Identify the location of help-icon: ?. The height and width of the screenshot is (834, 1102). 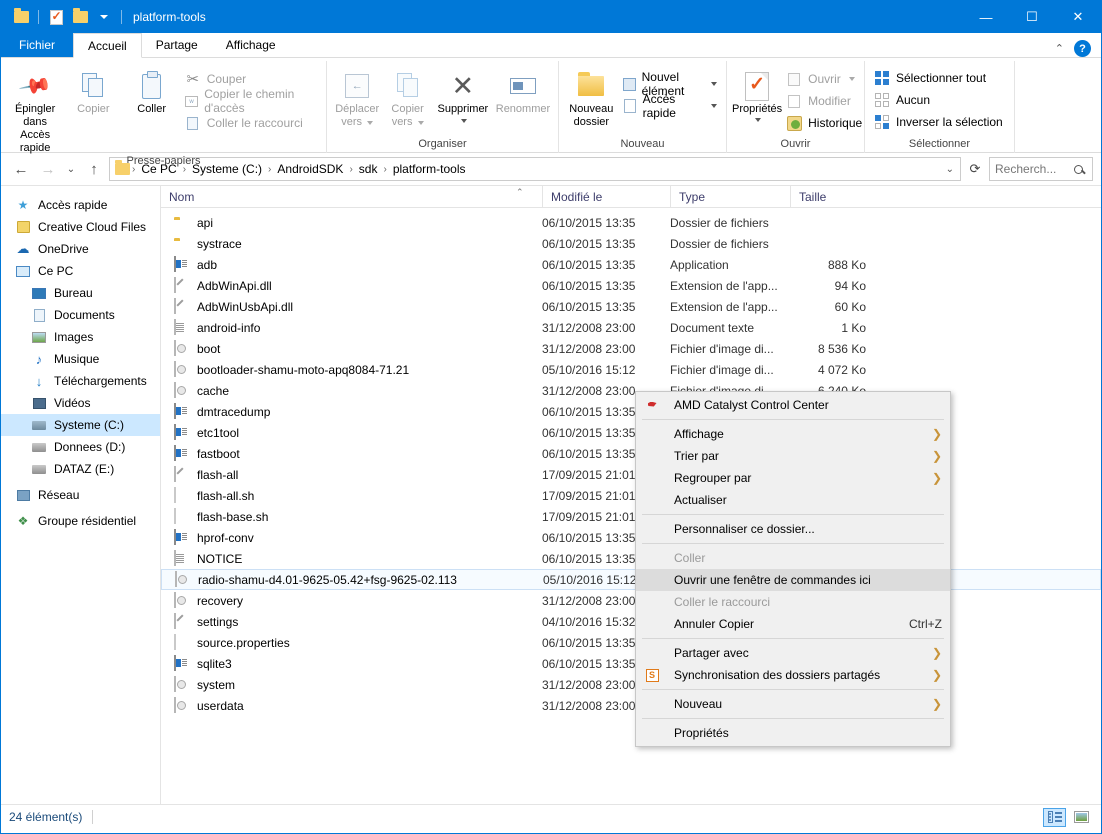
(1082, 48).